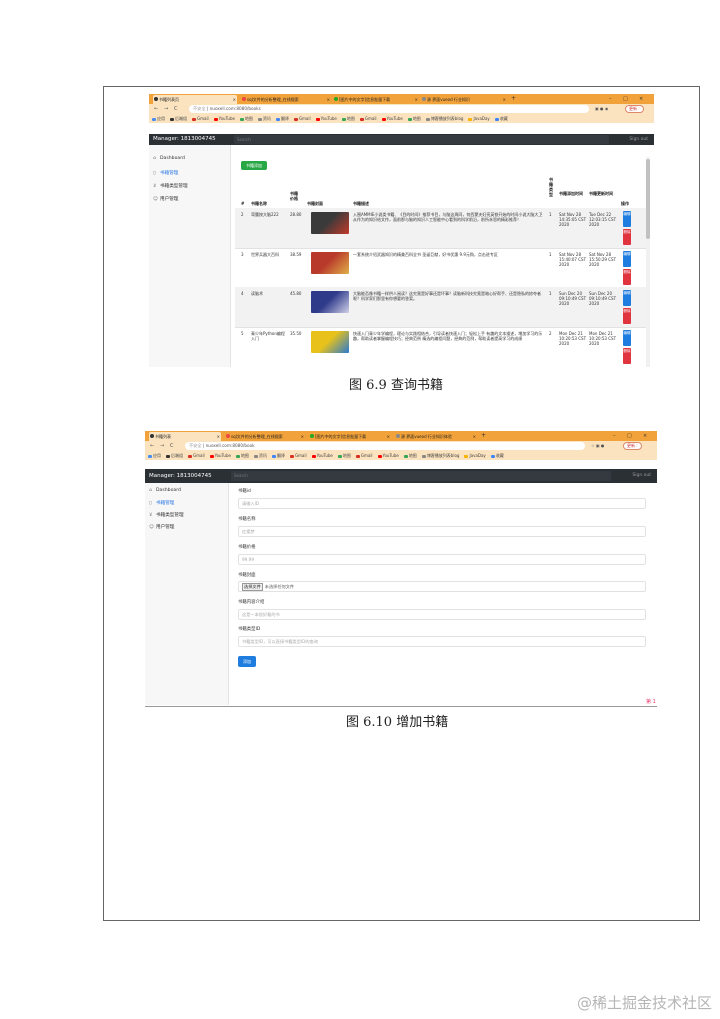  What do you see at coordinates (442, 641) in the screenshot?
I see `book-type-input: 书籍类型ID，可以直接书籍类型ID的查询` at bounding box center [442, 641].